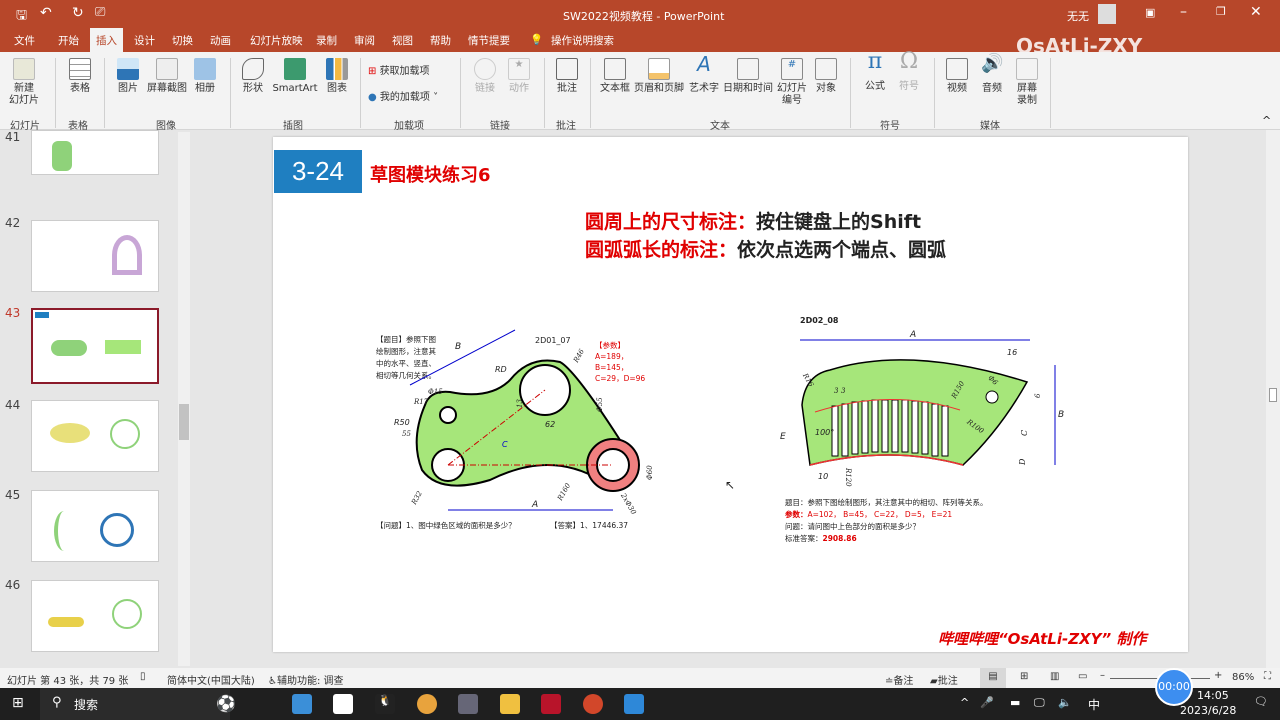 This screenshot has height=720, width=1280. Describe the element at coordinates (659, 76) in the screenshot. I see `header-footer-button: 页眉和页脚` at that location.